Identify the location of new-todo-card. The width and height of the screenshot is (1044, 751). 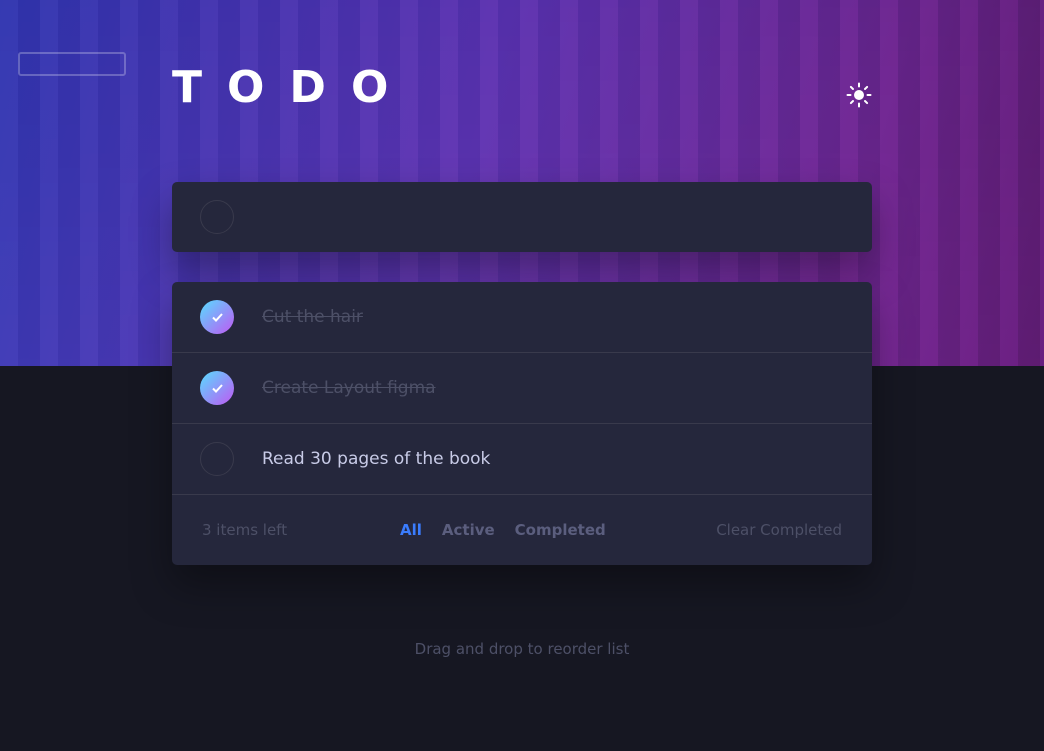
(522, 217).